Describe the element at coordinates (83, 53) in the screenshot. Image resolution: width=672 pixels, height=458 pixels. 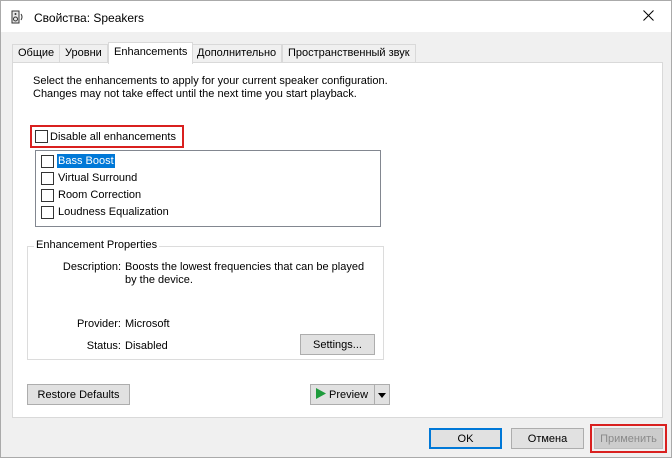
I see `tab-levels: Уровни` at that location.